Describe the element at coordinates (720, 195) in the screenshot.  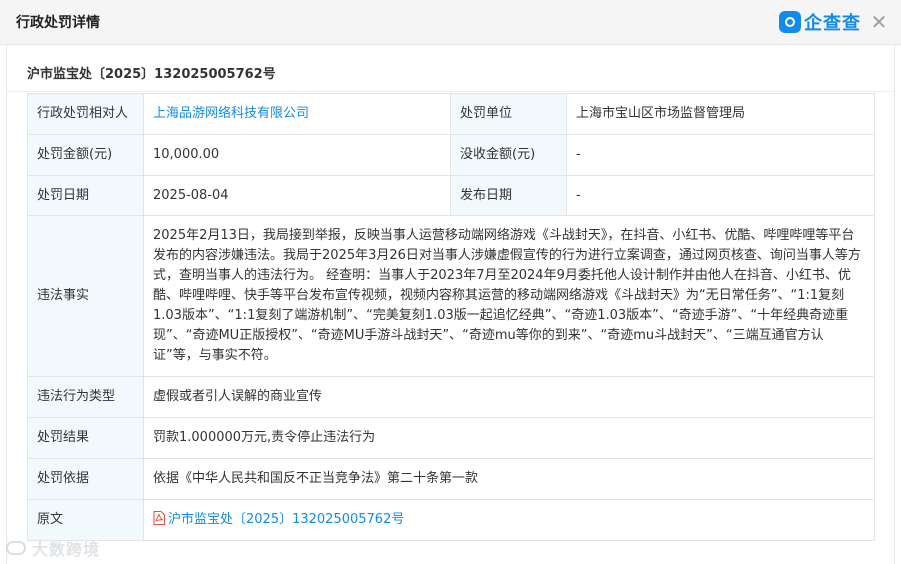
I see `publish-date-value: -` at that location.